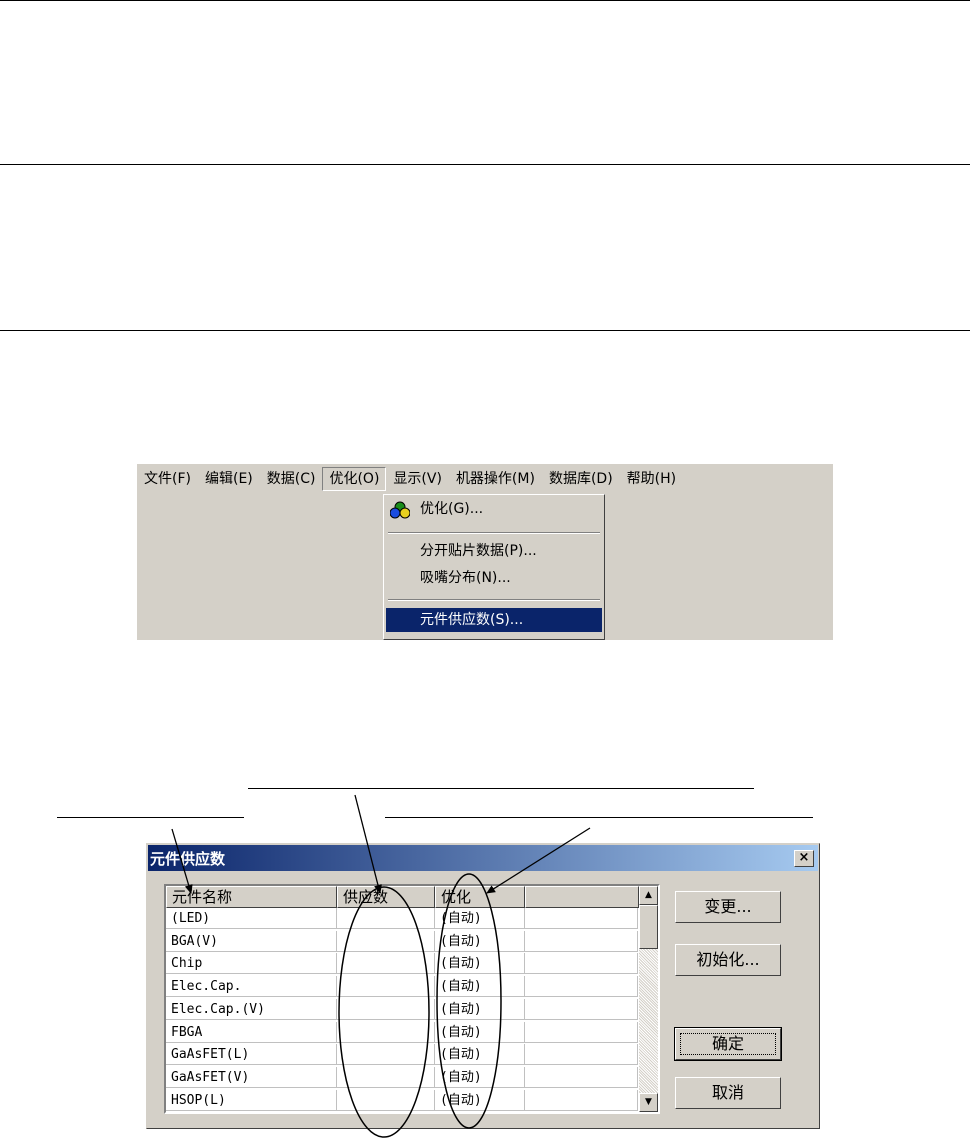  What do you see at coordinates (182, 861) in the screenshot?
I see `arrow-to-name-column` at bounding box center [182, 861].